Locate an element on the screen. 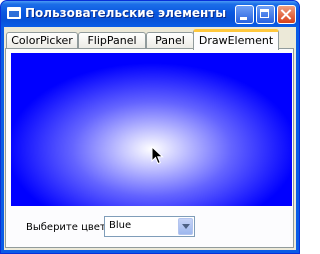 The image size is (320, 254). color-select: Blue is located at coordinates (149, 226).